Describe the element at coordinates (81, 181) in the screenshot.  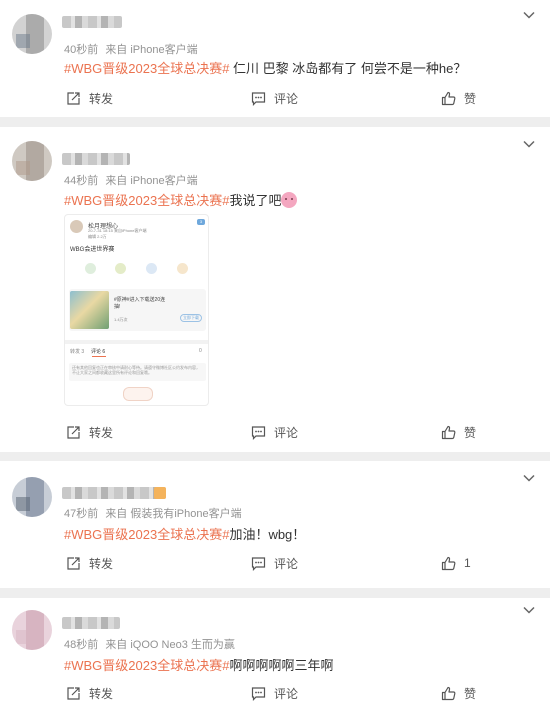
I see `post-time: 44秒前` at that location.